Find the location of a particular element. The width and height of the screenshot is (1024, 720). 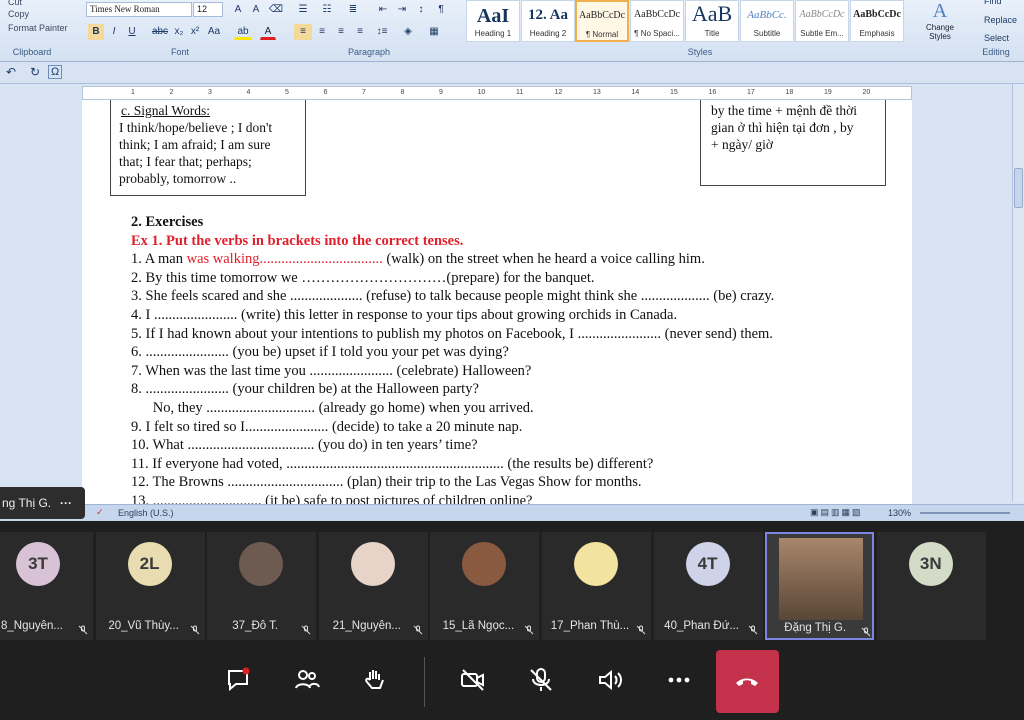

font-size-select: 12 is located at coordinates (208, 9).